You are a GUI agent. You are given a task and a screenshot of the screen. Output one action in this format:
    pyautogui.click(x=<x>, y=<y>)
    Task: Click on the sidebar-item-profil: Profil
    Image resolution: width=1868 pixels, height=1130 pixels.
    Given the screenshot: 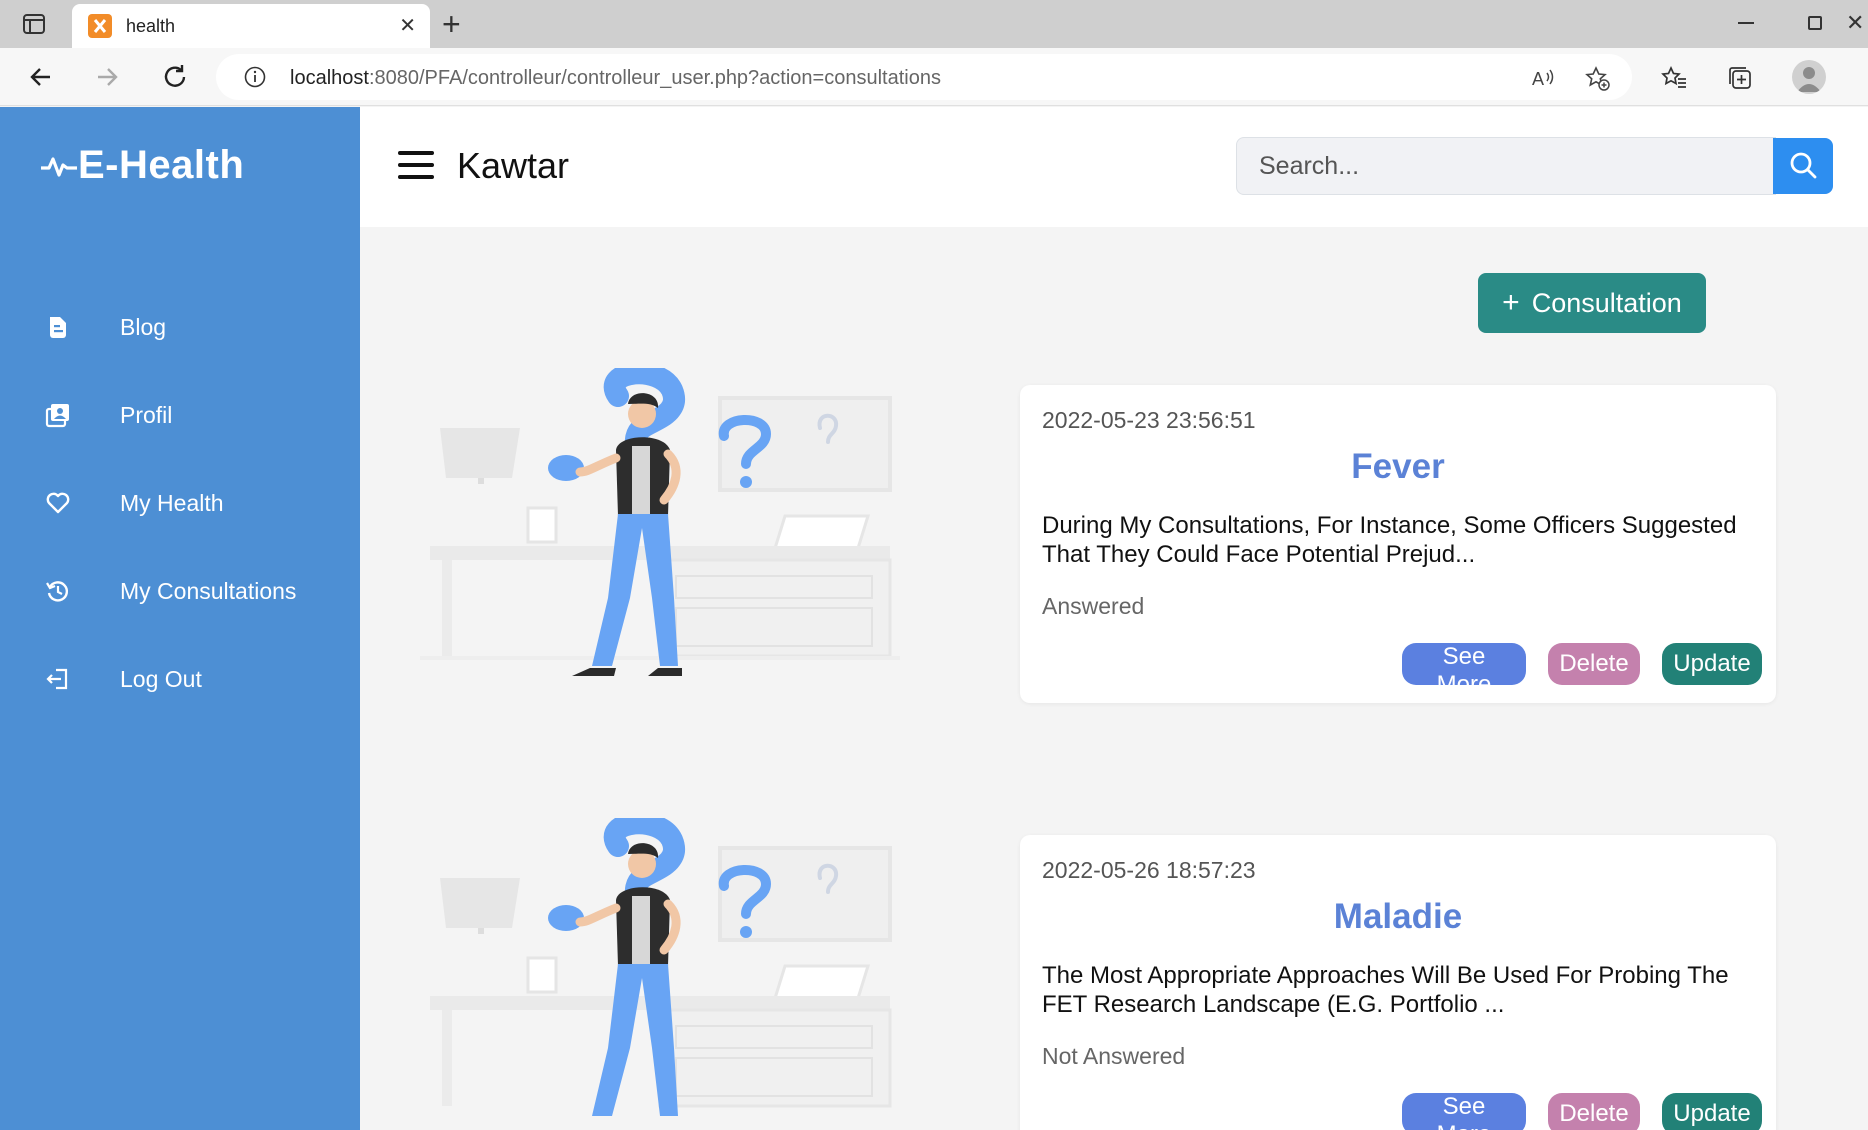 What is the action you would take?
    pyautogui.click(x=194, y=415)
    